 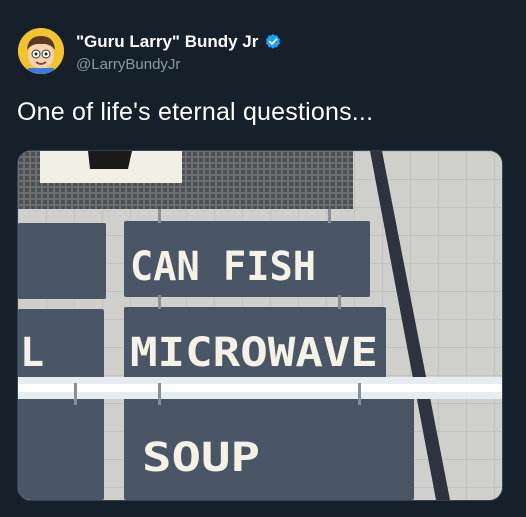 I want to click on verified-badge-icon, so click(x=273, y=41).